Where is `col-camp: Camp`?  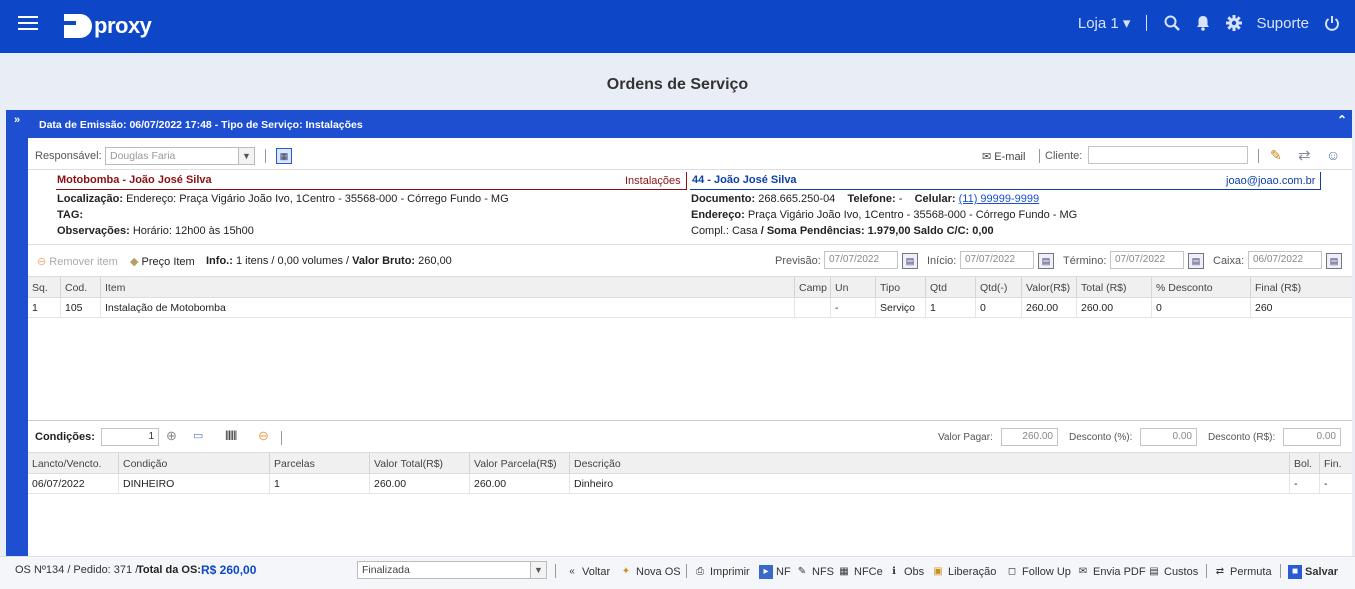 col-camp: Camp is located at coordinates (812, 287).